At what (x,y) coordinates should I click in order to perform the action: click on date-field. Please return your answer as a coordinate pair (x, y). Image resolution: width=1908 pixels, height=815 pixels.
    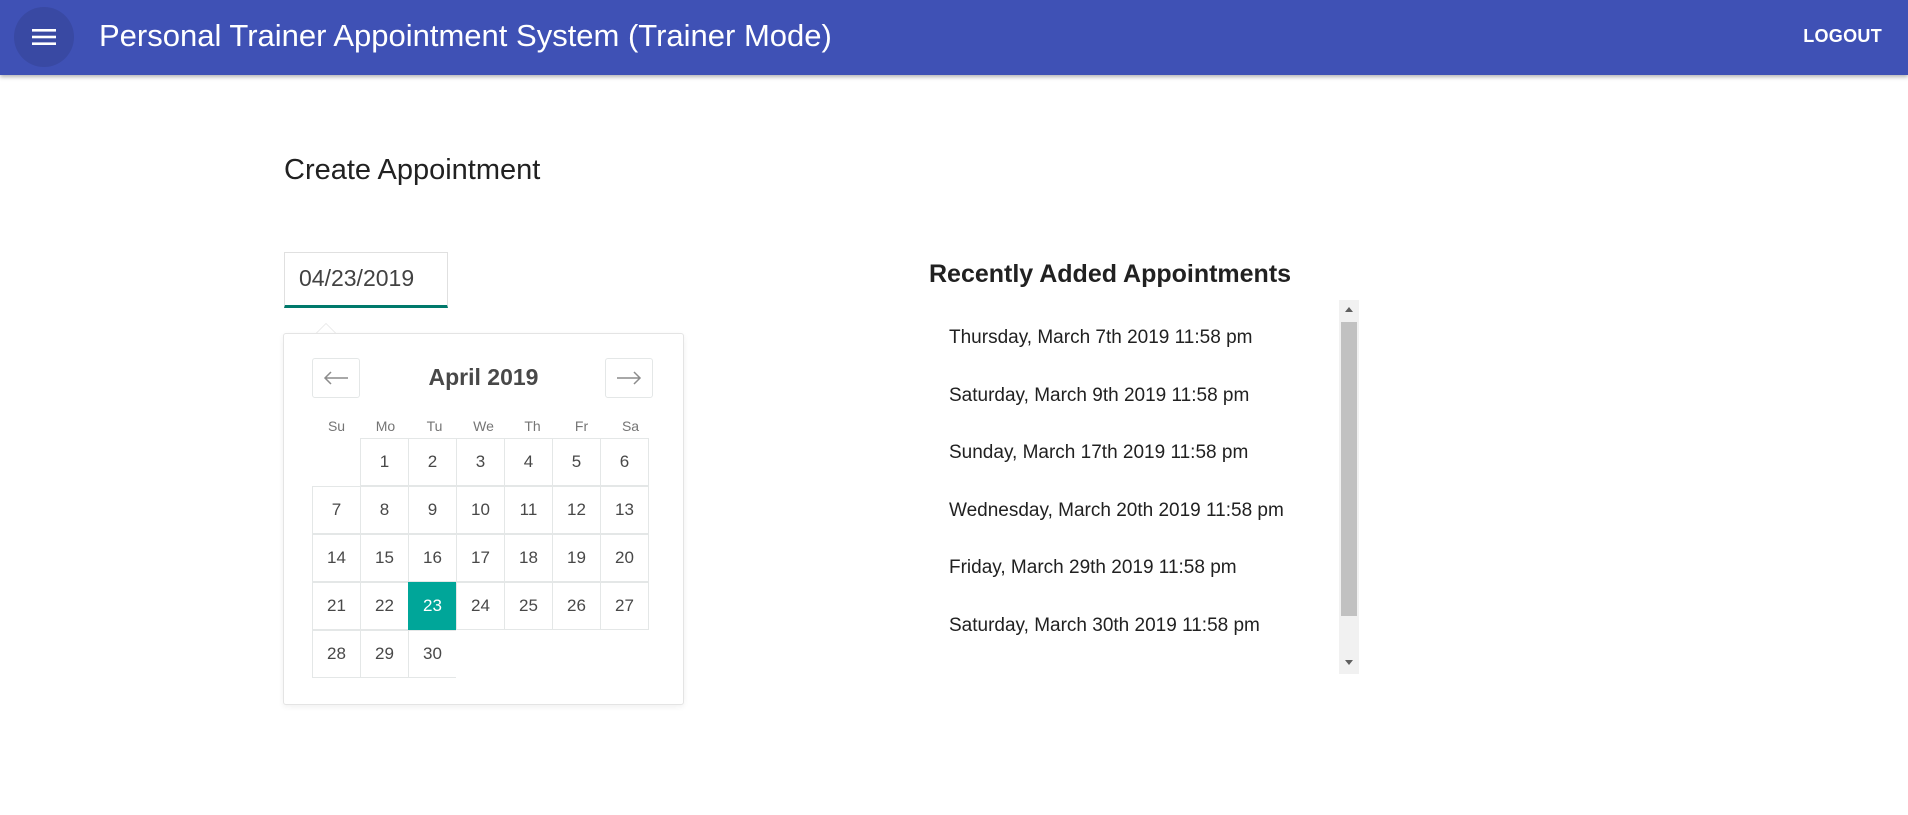
    Looking at the image, I should click on (366, 280).